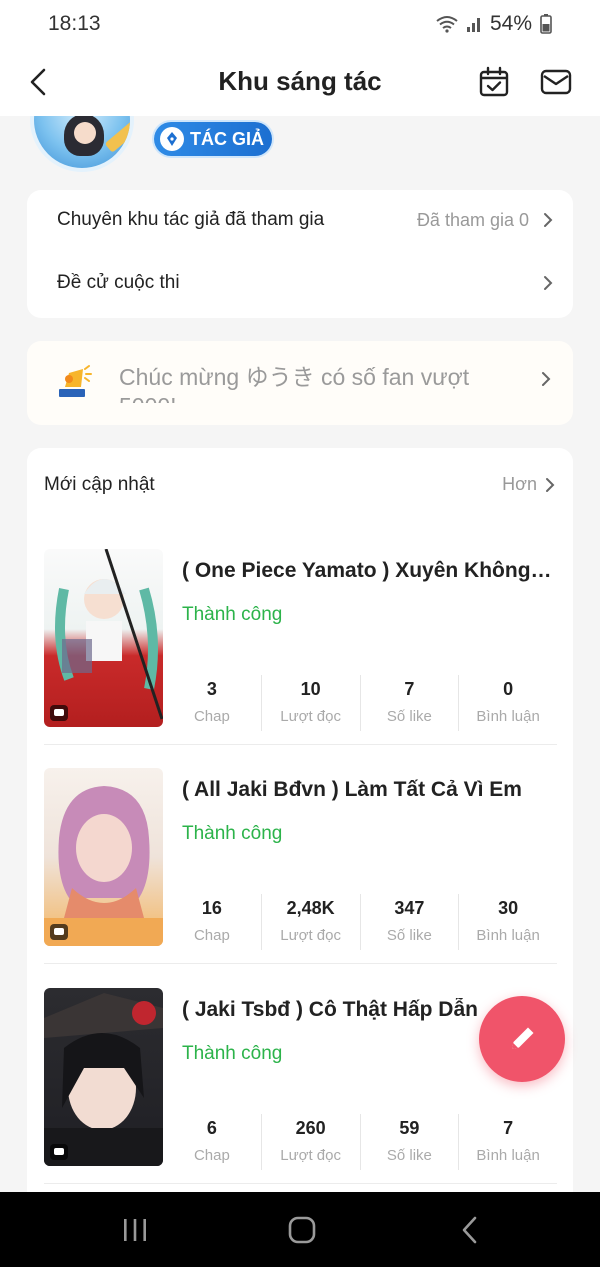  Describe the element at coordinates (447, 24) in the screenshot. I see `wifi-icon` at that location.